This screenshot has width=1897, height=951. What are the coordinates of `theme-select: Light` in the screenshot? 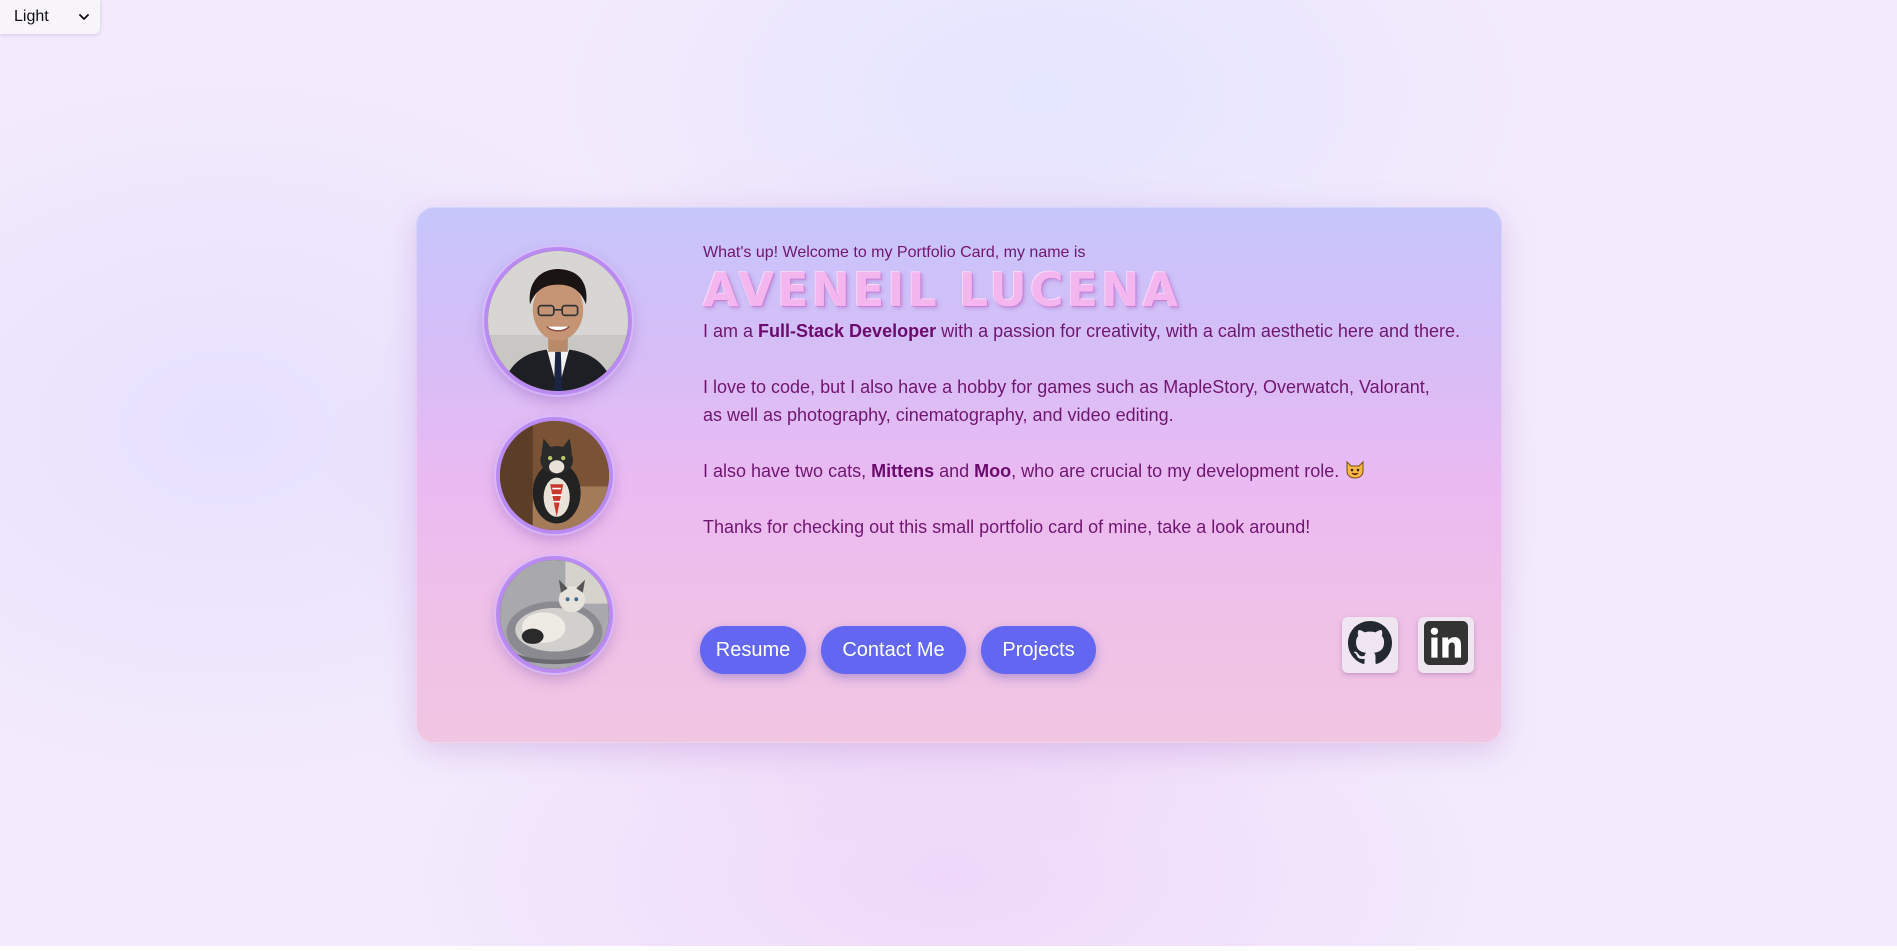 It's located at (50, 17).